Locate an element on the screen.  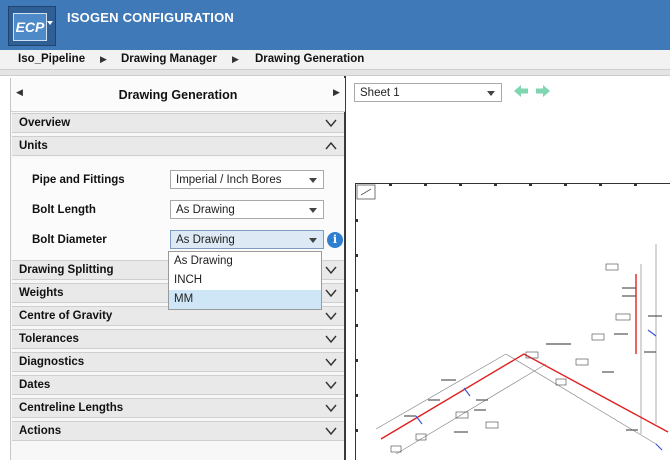
breadcrumb-item-drawing-generation: Drawing Generation is located at coordinates (309, 59).